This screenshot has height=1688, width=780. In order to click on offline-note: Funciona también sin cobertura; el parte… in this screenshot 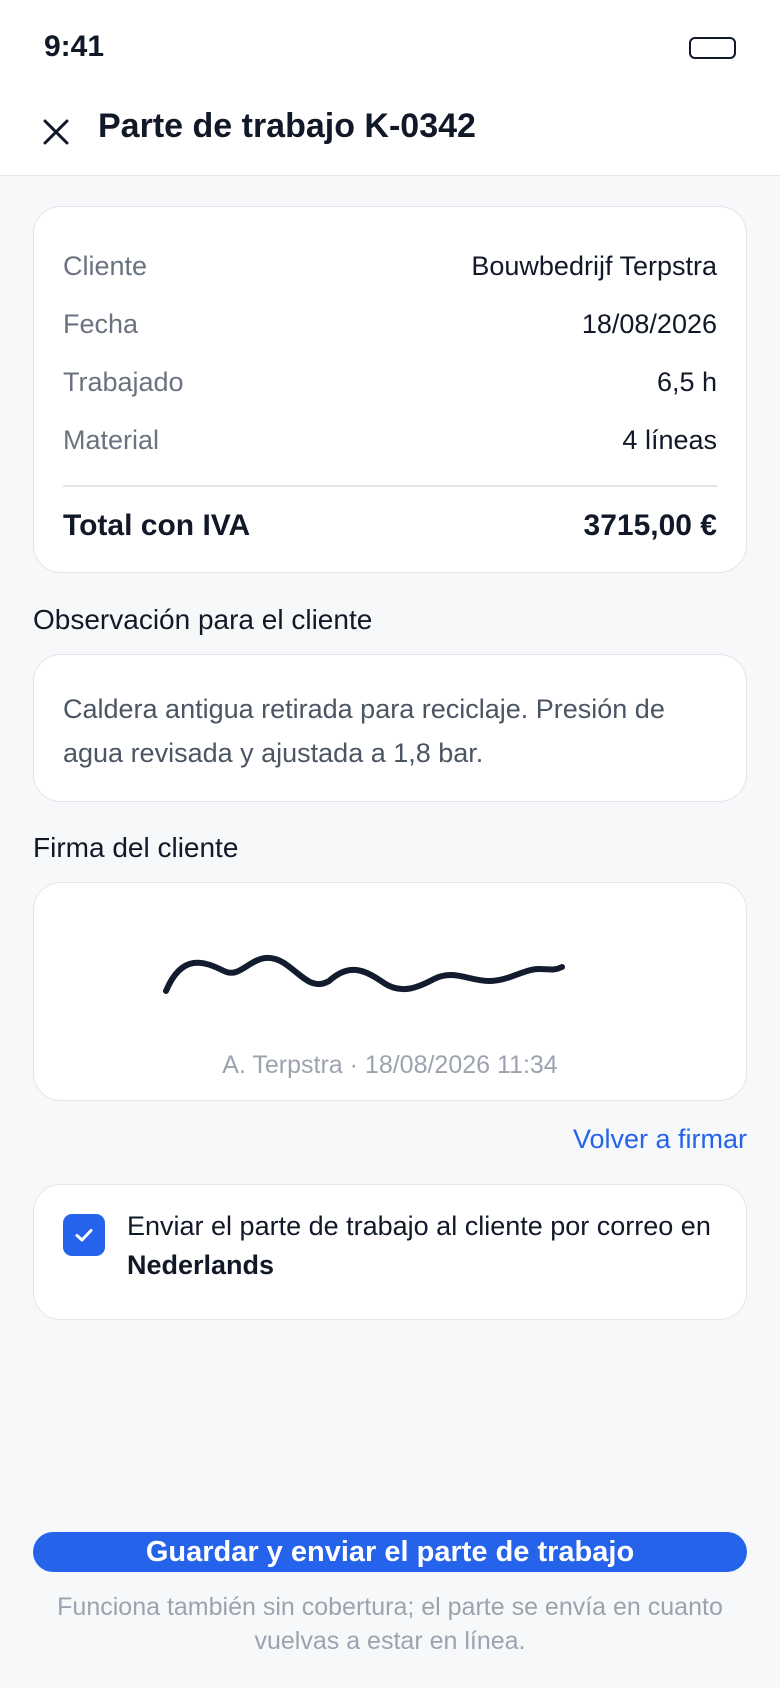, I will do `click(390, 1624)`.